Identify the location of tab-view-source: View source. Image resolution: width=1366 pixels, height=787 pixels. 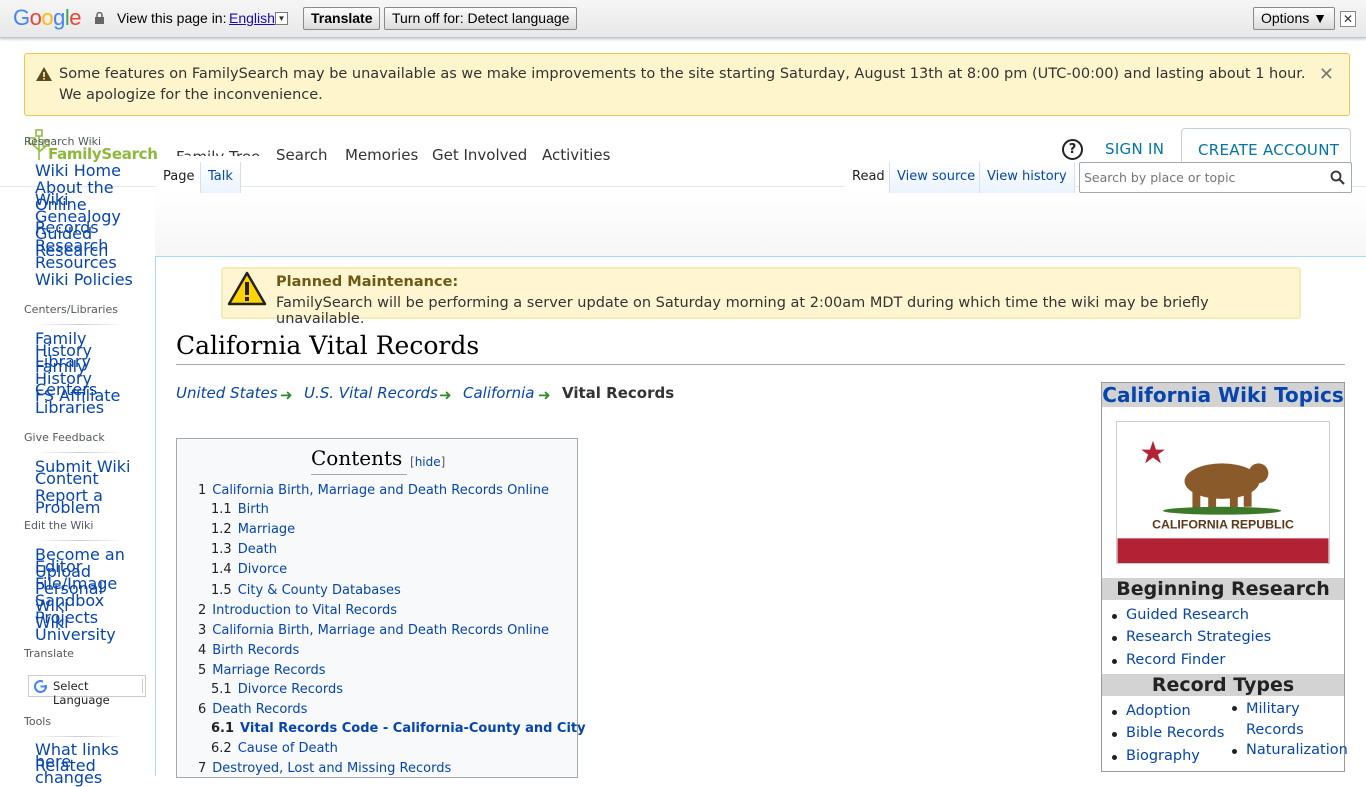
(936, 177).